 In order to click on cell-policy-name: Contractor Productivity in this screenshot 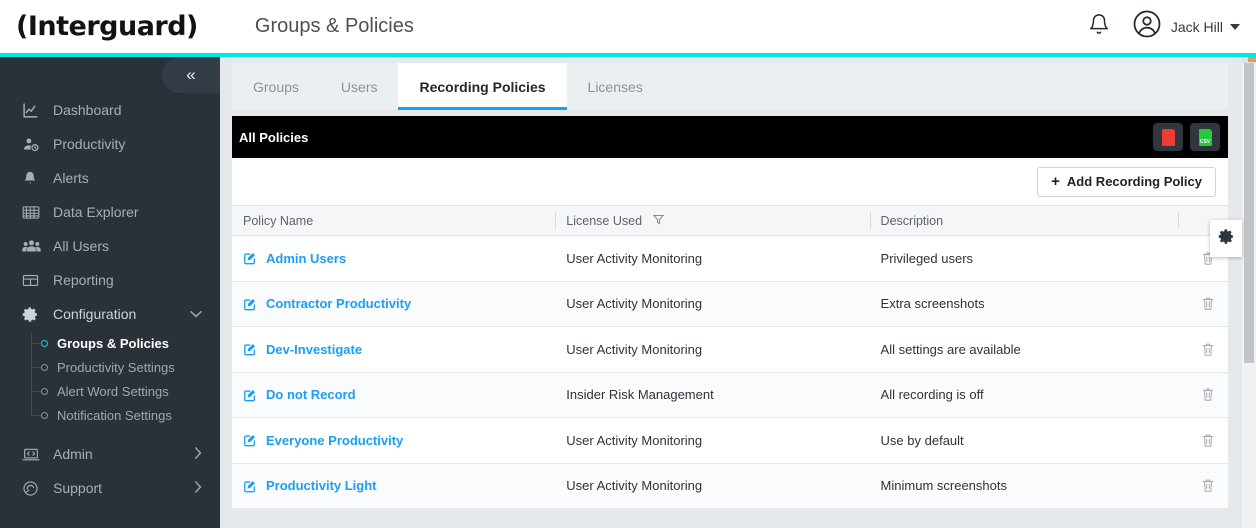, I will do `click(394, 304)`.